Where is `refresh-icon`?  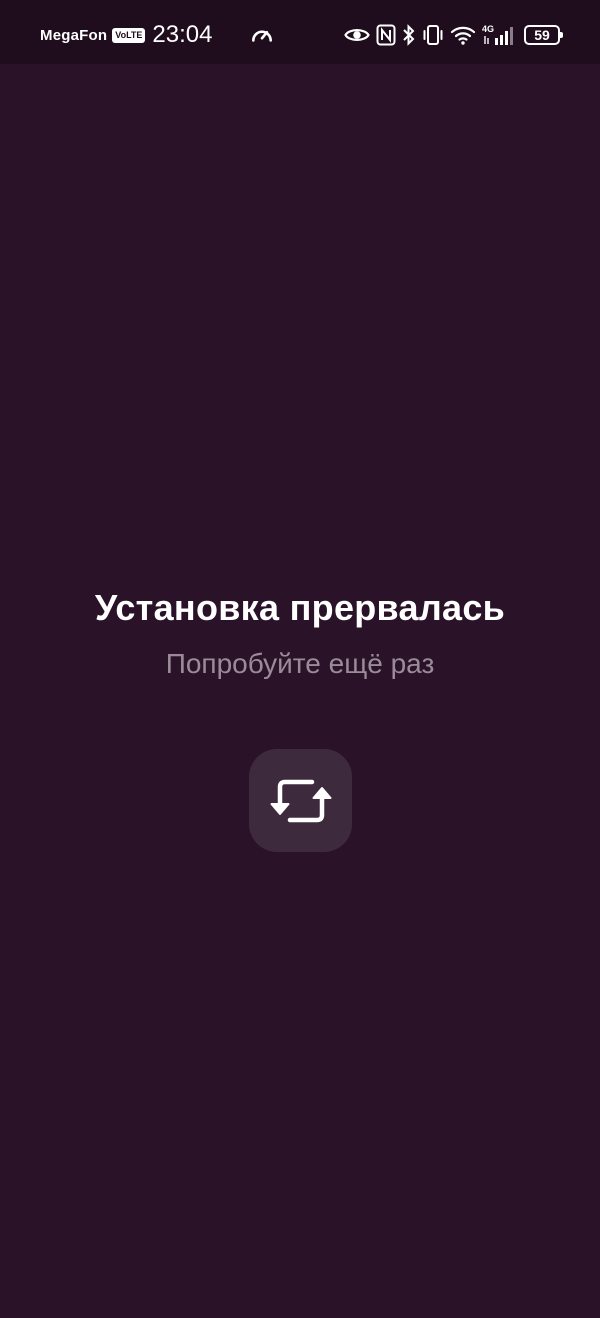 refresh-icon is located at coordinates (300, 800).